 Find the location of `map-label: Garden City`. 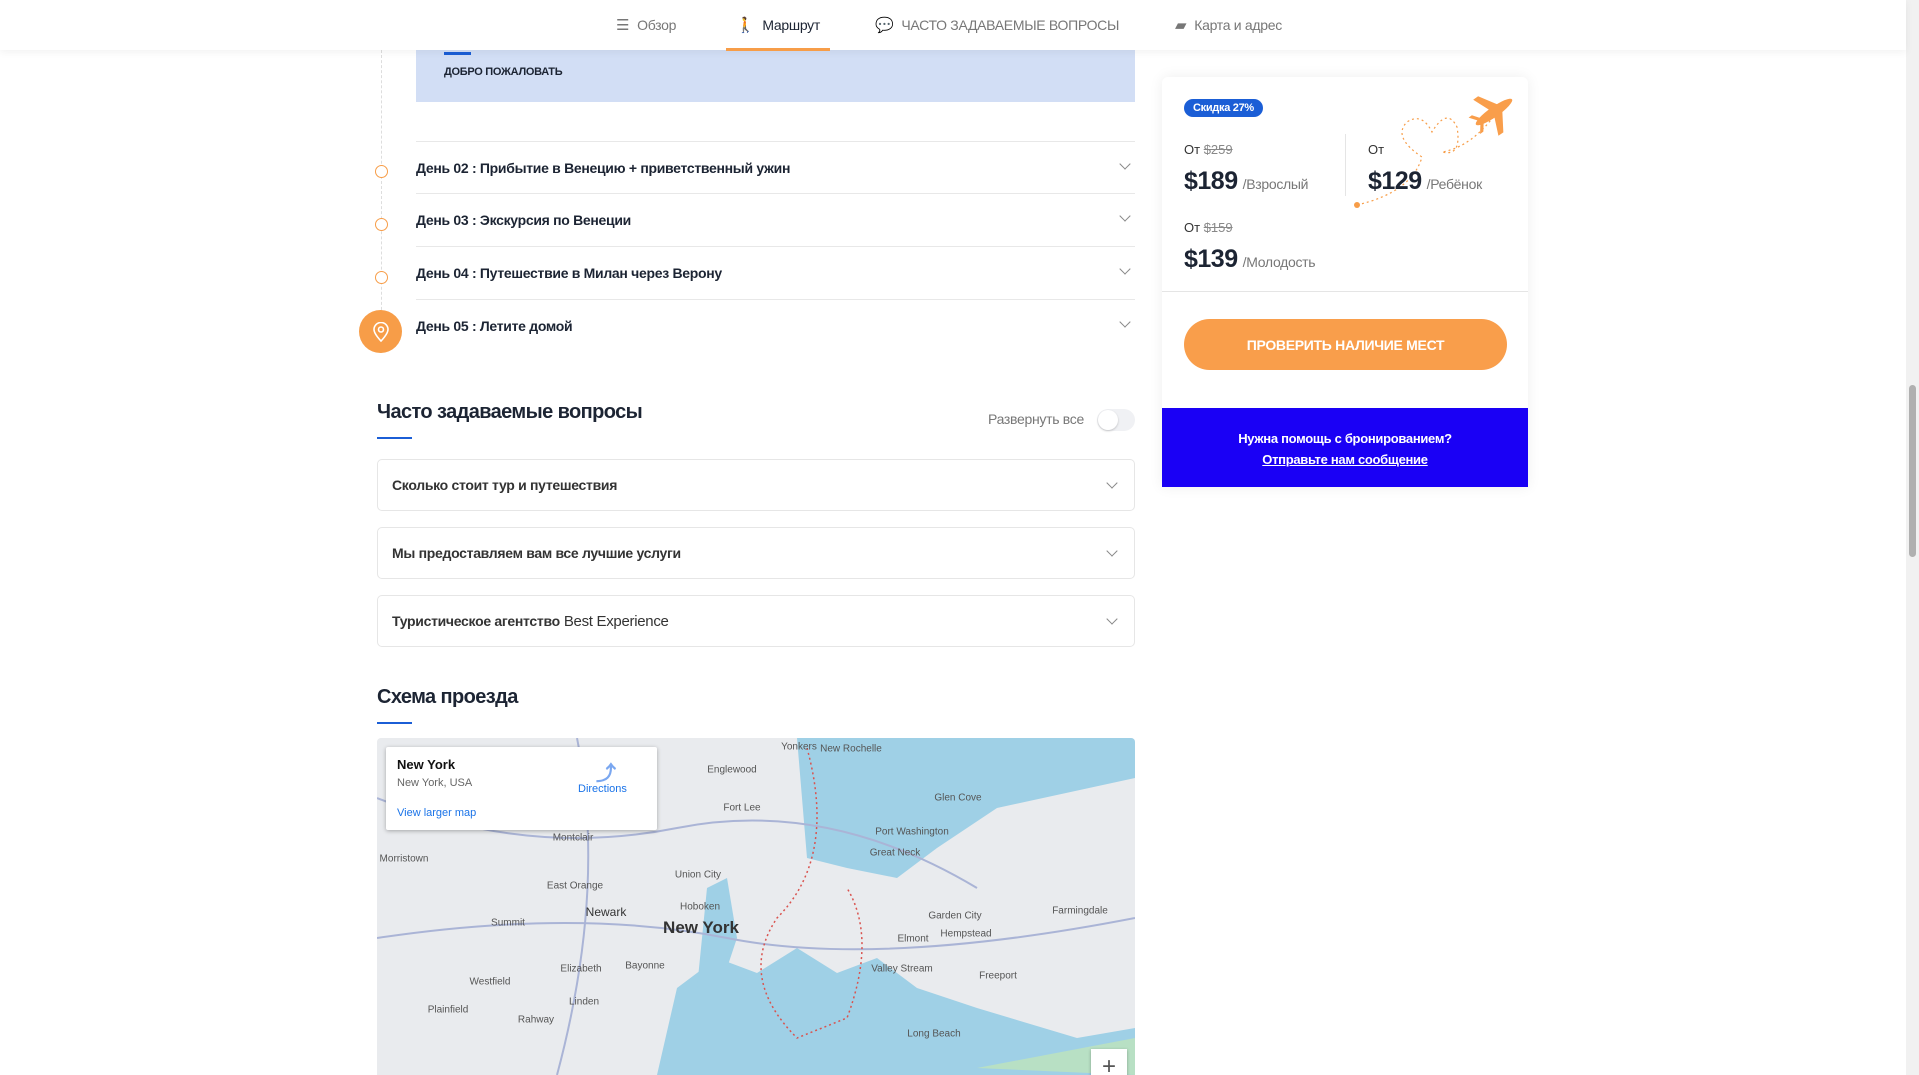

map-label: Garden City is located at coordinates (955, 916).